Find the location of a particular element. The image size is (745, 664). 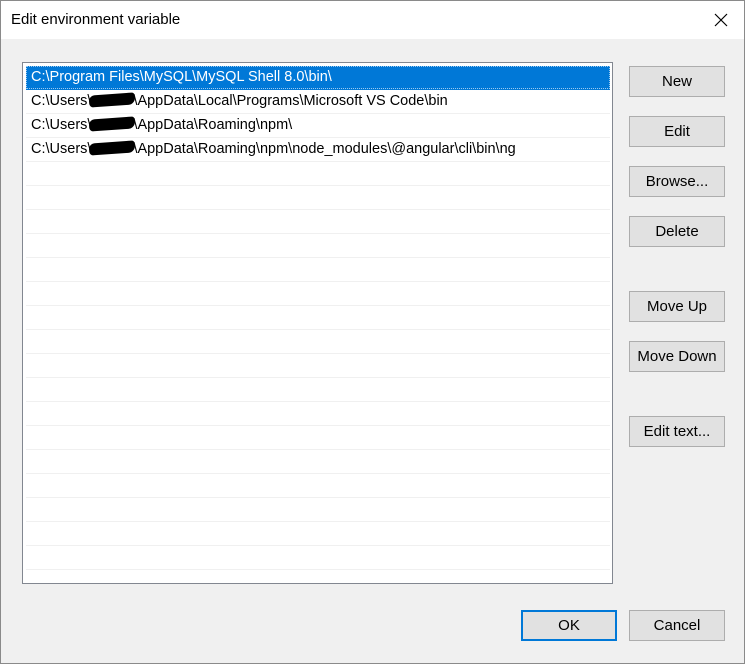

path-suffix: \AppData\Roaming\npm\ is located at coordinates (213, 125).